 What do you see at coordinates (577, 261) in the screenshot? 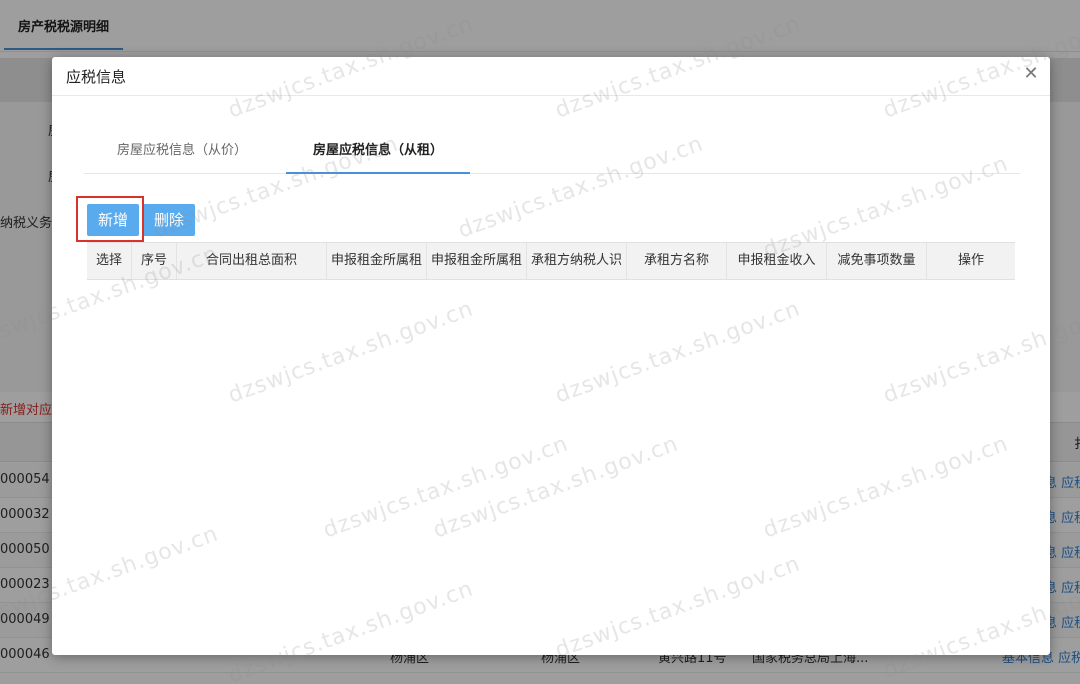
I see `column-header: 承租方纳税人识` at bounding box center [577, 261].